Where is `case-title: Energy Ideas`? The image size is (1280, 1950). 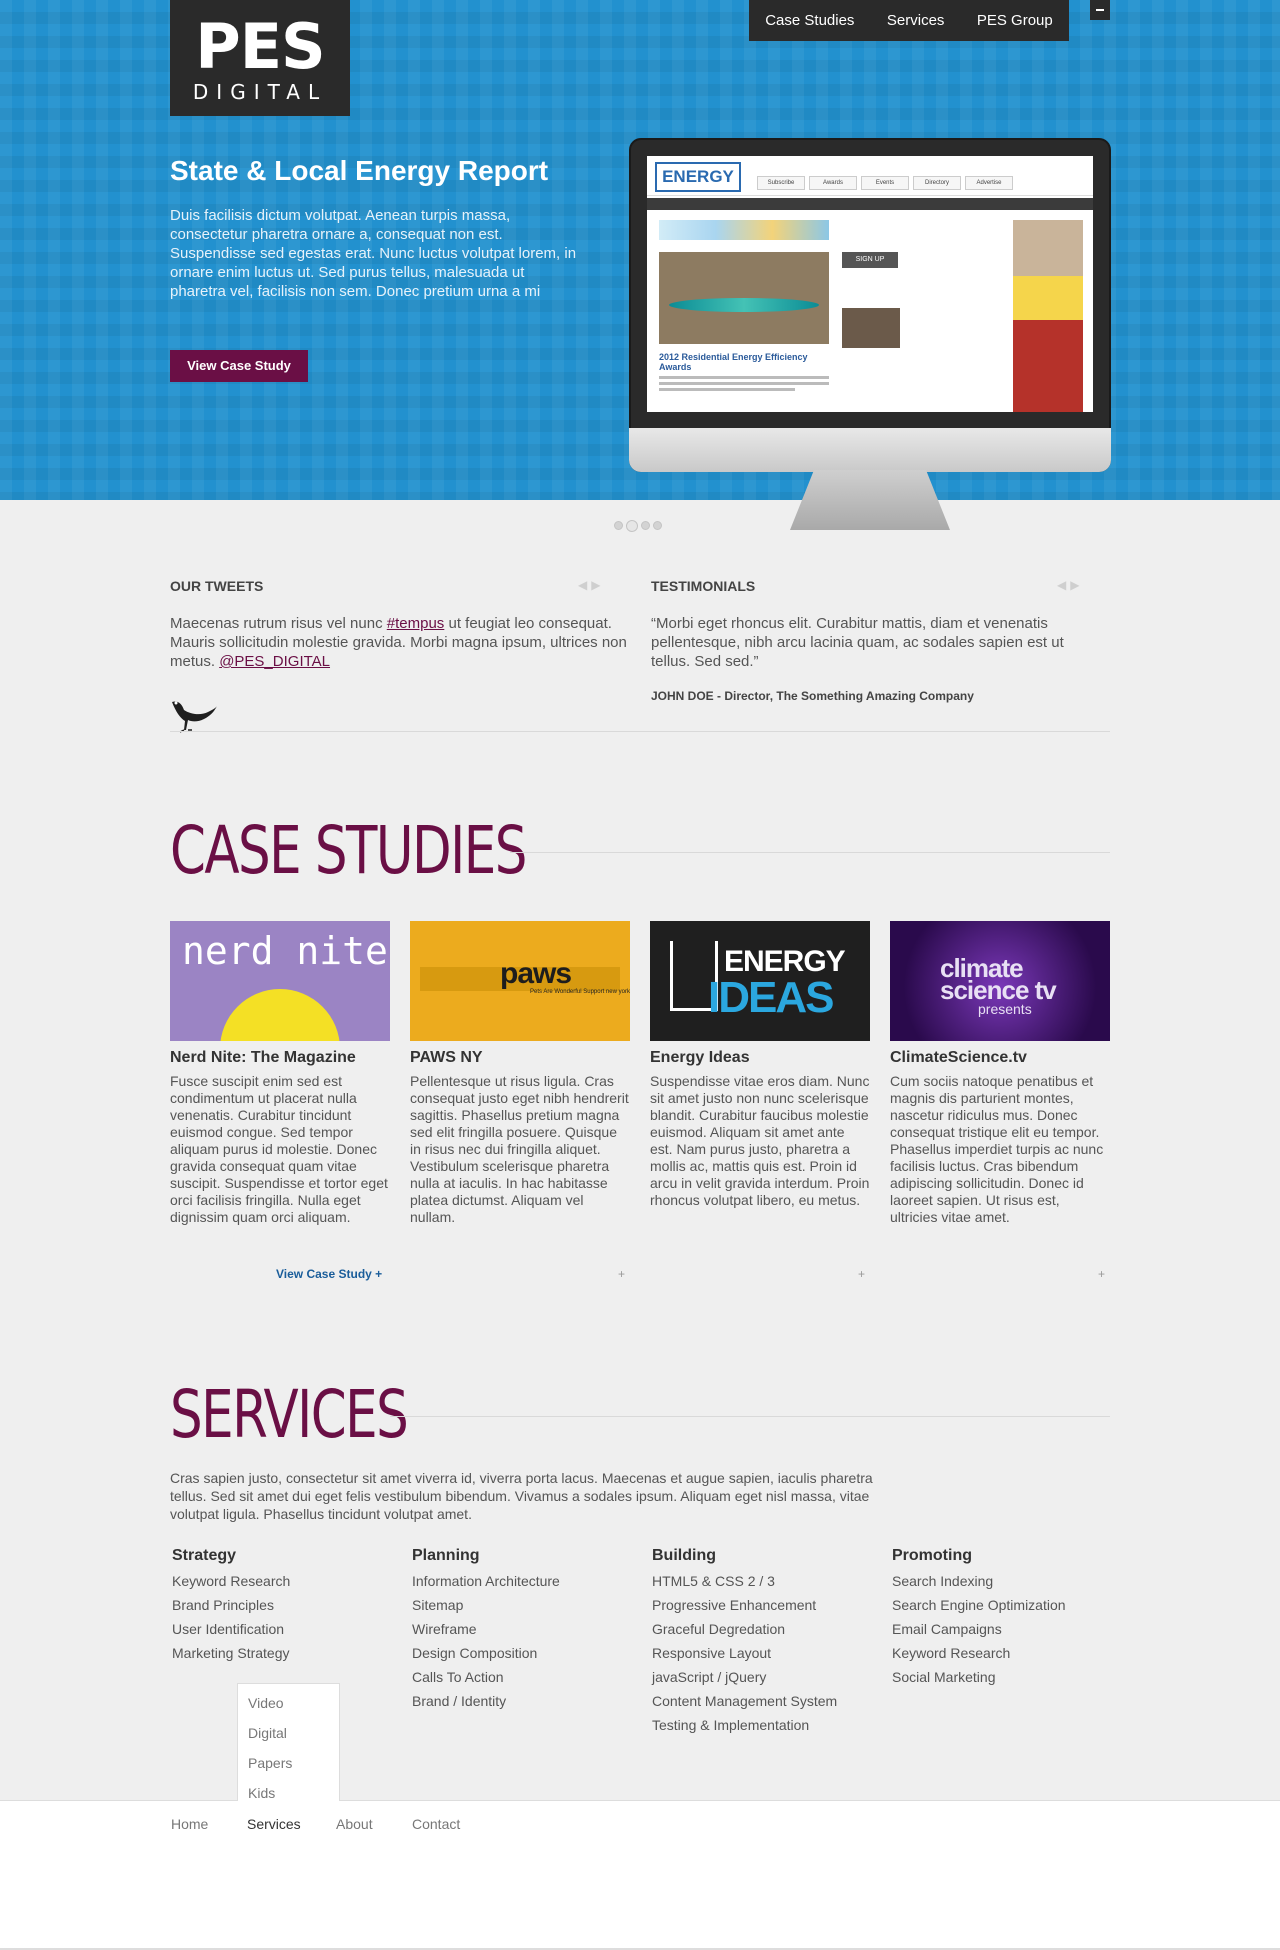
case-title: Energy Ideas is located at coordinates (760, 1058).